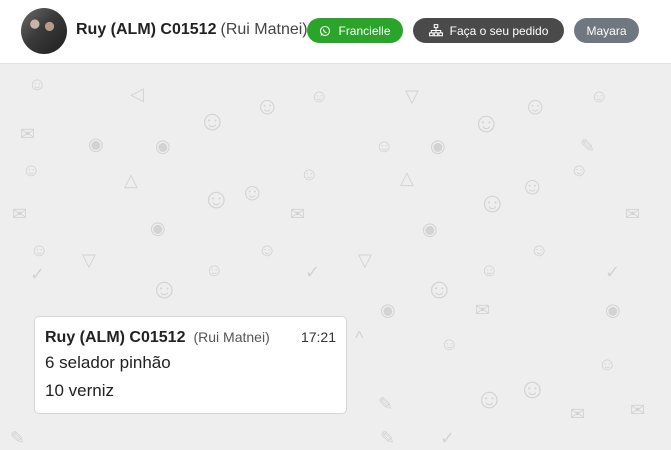  What do you see at coordinates (115, 337) in the screenshot?
I see `message-sender: Ruy (ALM) C01512` at bounding box center [115, 337].